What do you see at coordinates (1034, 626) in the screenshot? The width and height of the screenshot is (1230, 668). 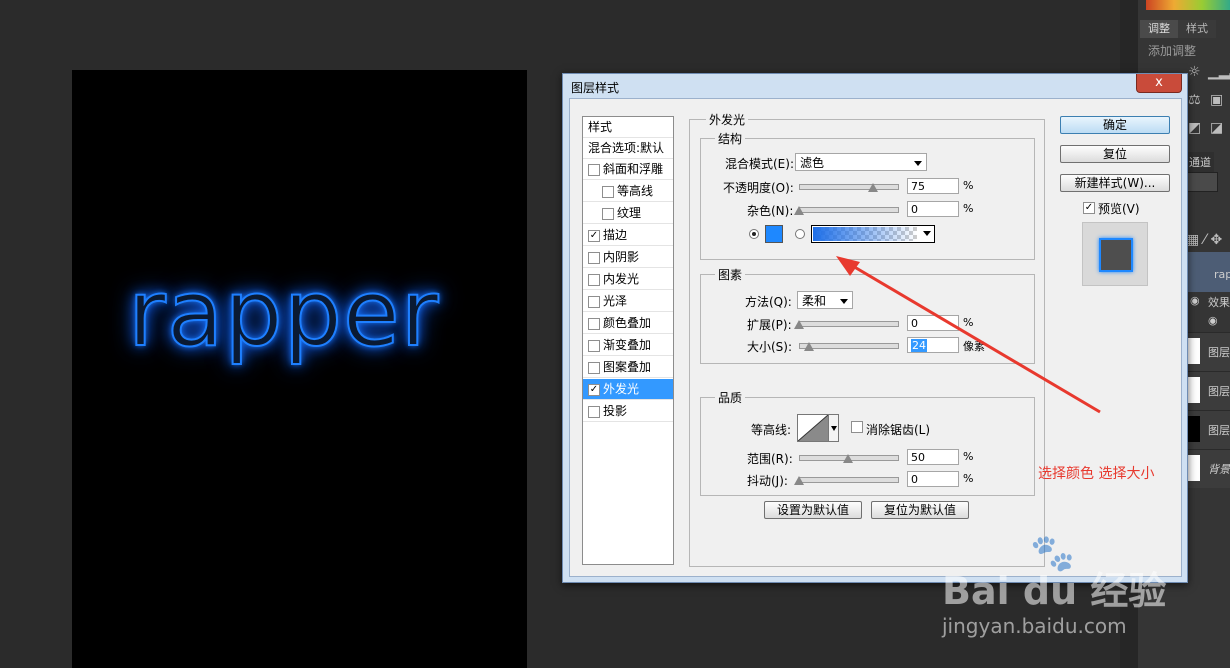 I see `watermark-url: jingyan.baidu.com` at bounding box center [1034, 626].